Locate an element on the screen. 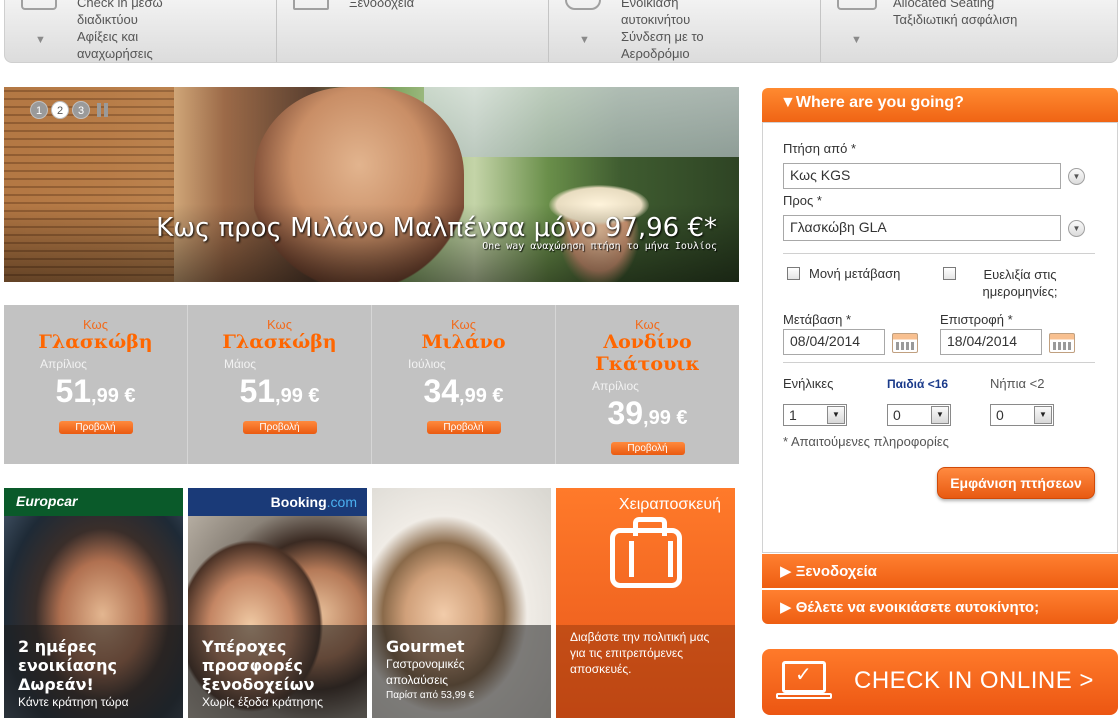 This screenshot has height=720, width=1120. show-flights-button: Εμφάνιση πτήσεων is located at coordinates (1016, 483).